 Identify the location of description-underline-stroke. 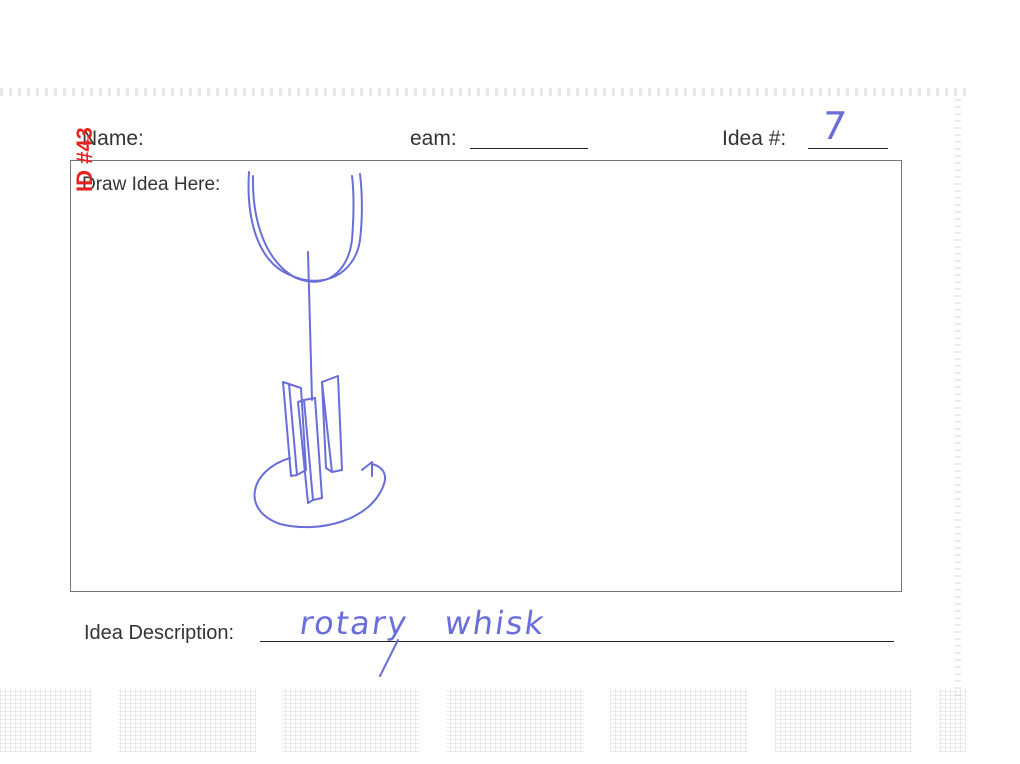
(389, 658).